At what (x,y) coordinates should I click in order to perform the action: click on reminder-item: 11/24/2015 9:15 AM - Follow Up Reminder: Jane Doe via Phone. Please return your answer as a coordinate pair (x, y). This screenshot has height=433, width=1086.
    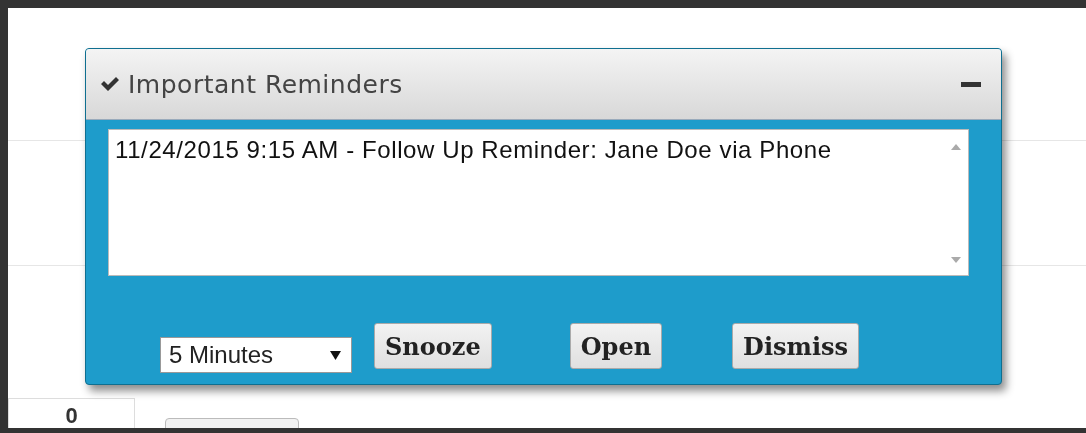
    Looking at the image, I should click on (526, 150).